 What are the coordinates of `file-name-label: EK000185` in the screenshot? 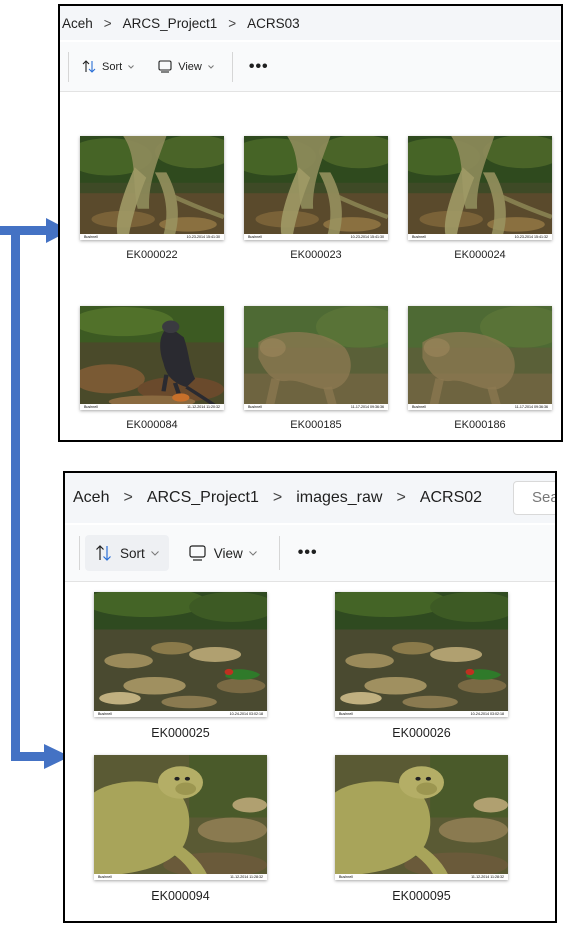 It's located at (316, 425).